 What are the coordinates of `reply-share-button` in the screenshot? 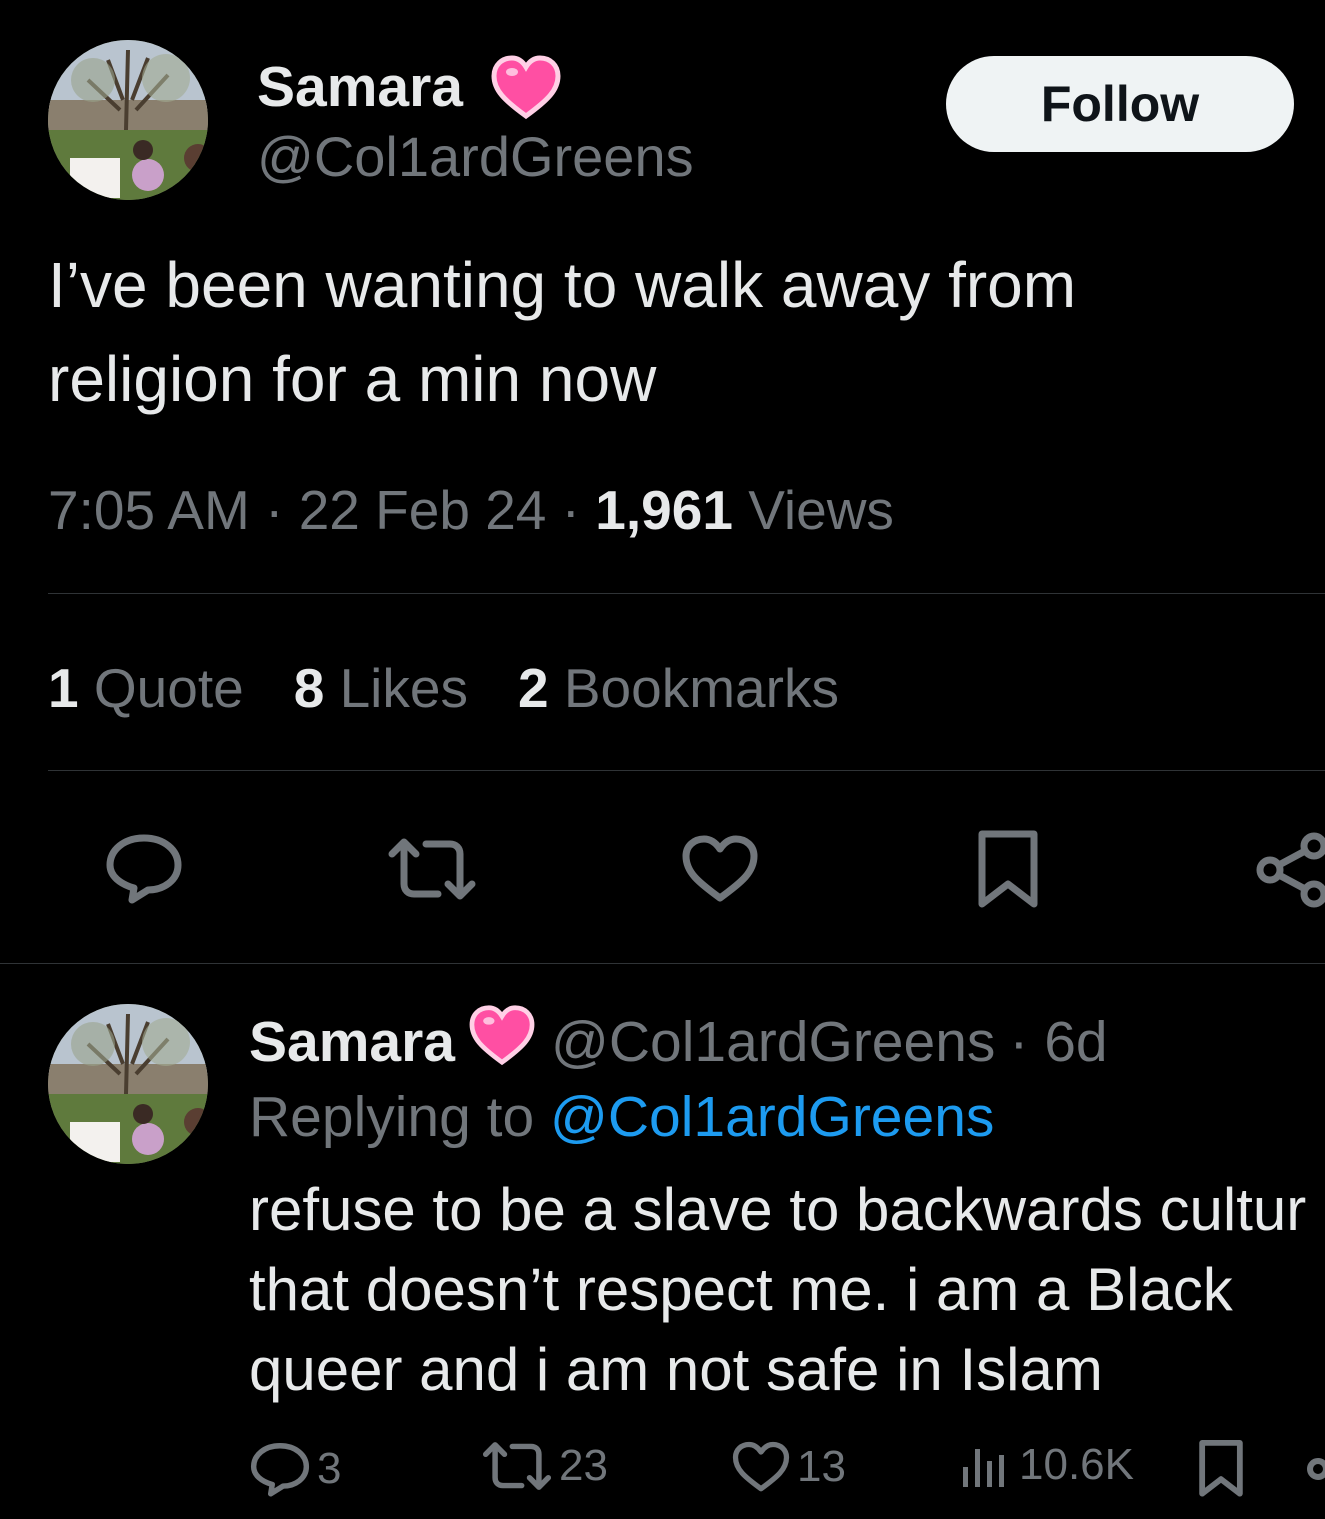 It's located at (1314, 1469).